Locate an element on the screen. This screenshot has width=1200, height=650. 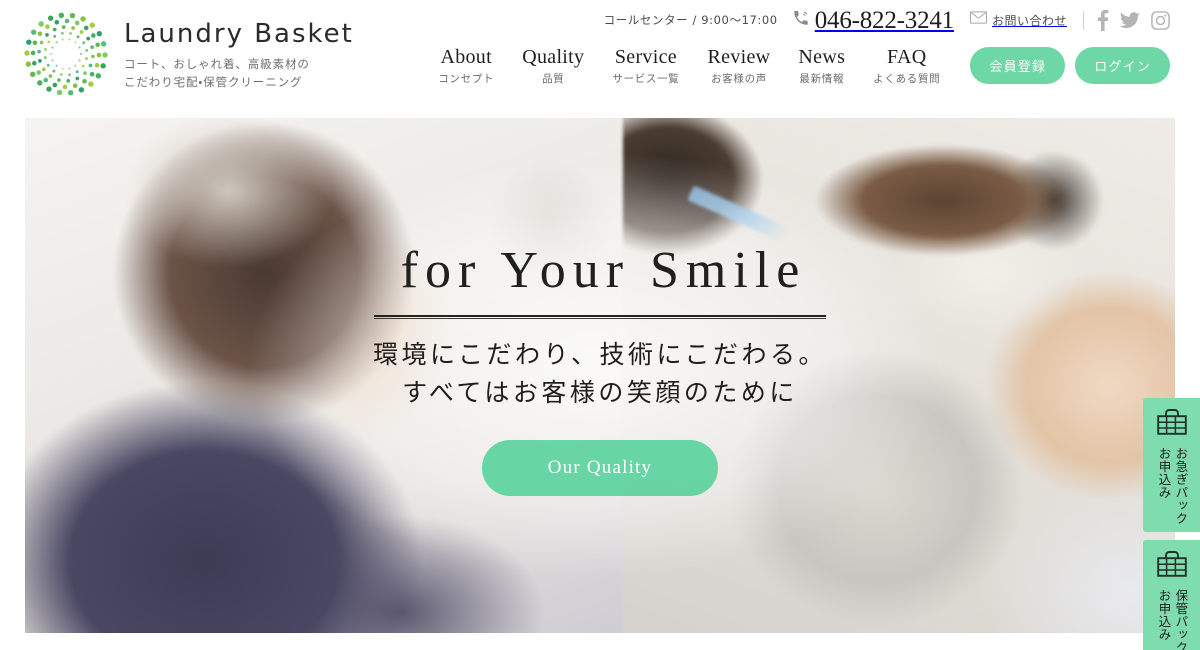
register-button: 会員登録 is located at coordinates (1018, 66).